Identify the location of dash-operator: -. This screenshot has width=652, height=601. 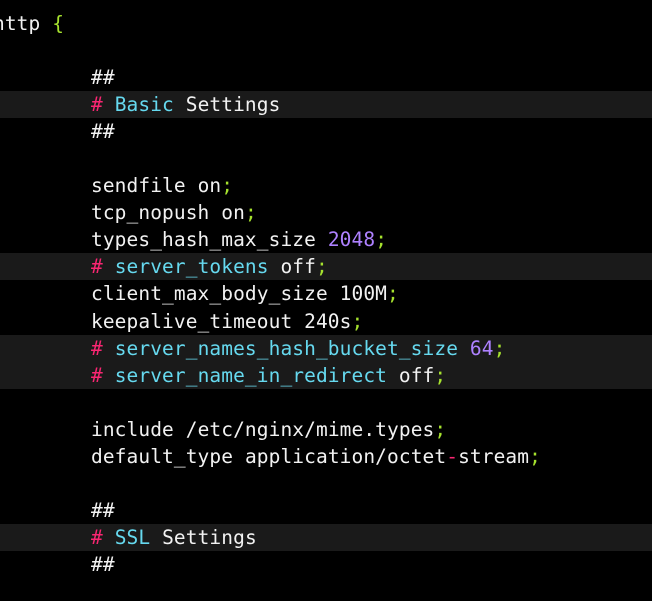
(452, 456).